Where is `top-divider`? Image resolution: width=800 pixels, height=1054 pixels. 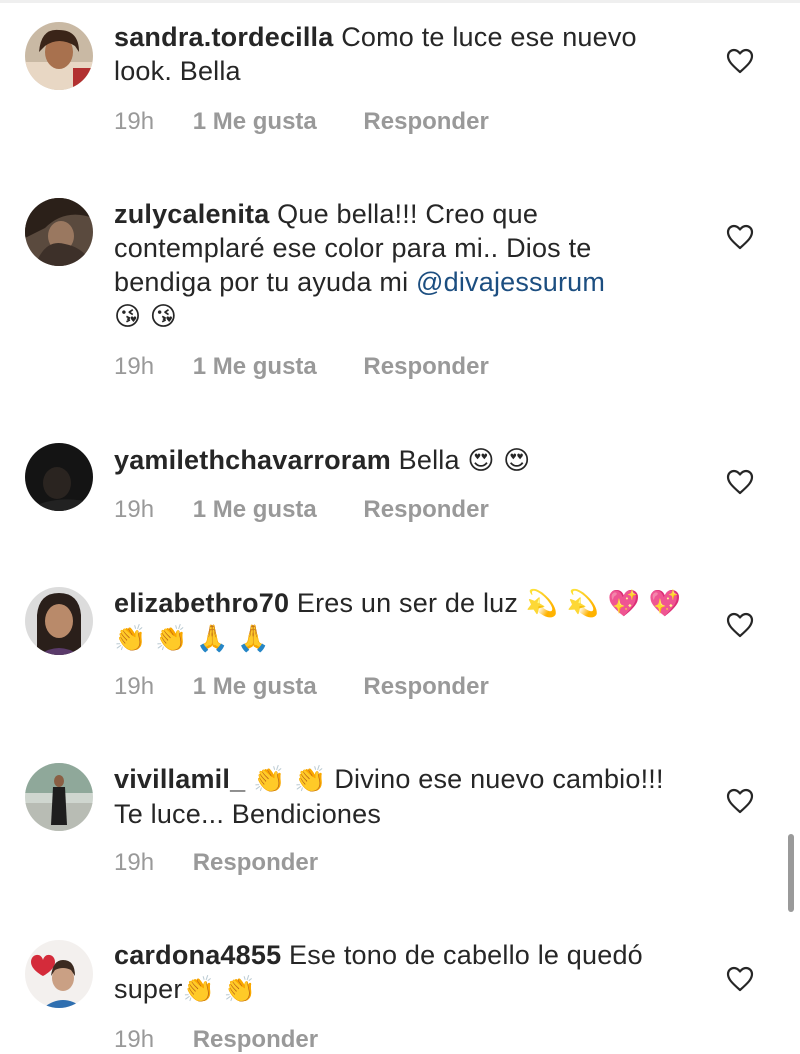
top-divider is located at coordinates (400, 1).